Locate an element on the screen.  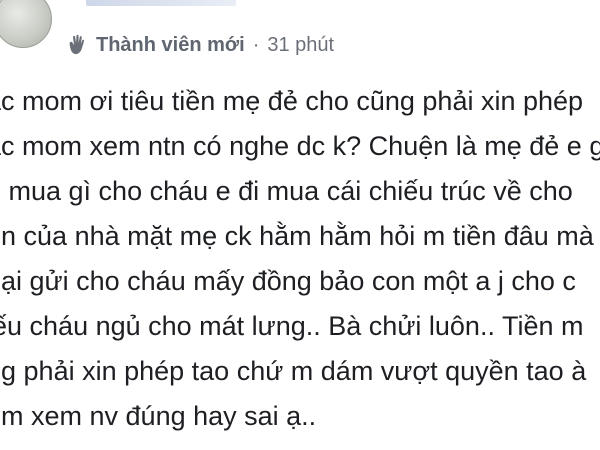
new-member-badge: Thành viên mới is located at coordinates (170, 45).